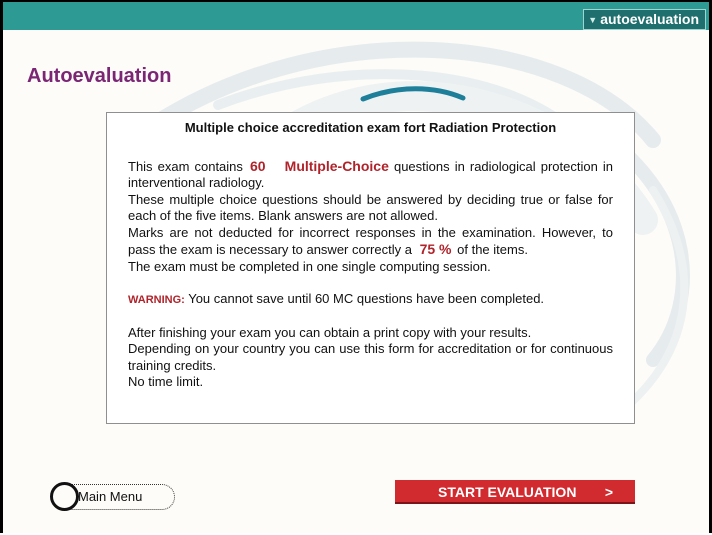  Describe the element at coordinates (99, 76) in the screenshot. I see `page-title: Autoevaluation` at that location.